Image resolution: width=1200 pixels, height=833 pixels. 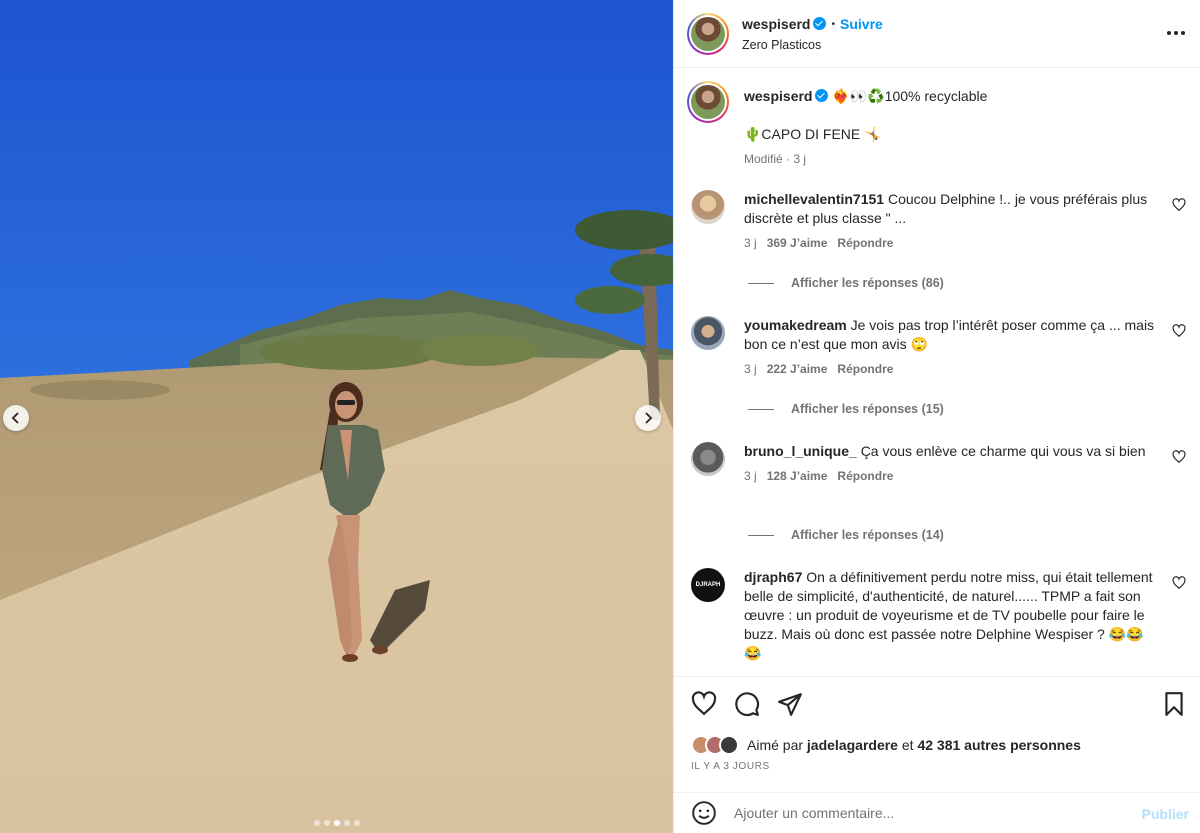 I want to click on add-comment-bar: Publier, so click(x=937, y=812).